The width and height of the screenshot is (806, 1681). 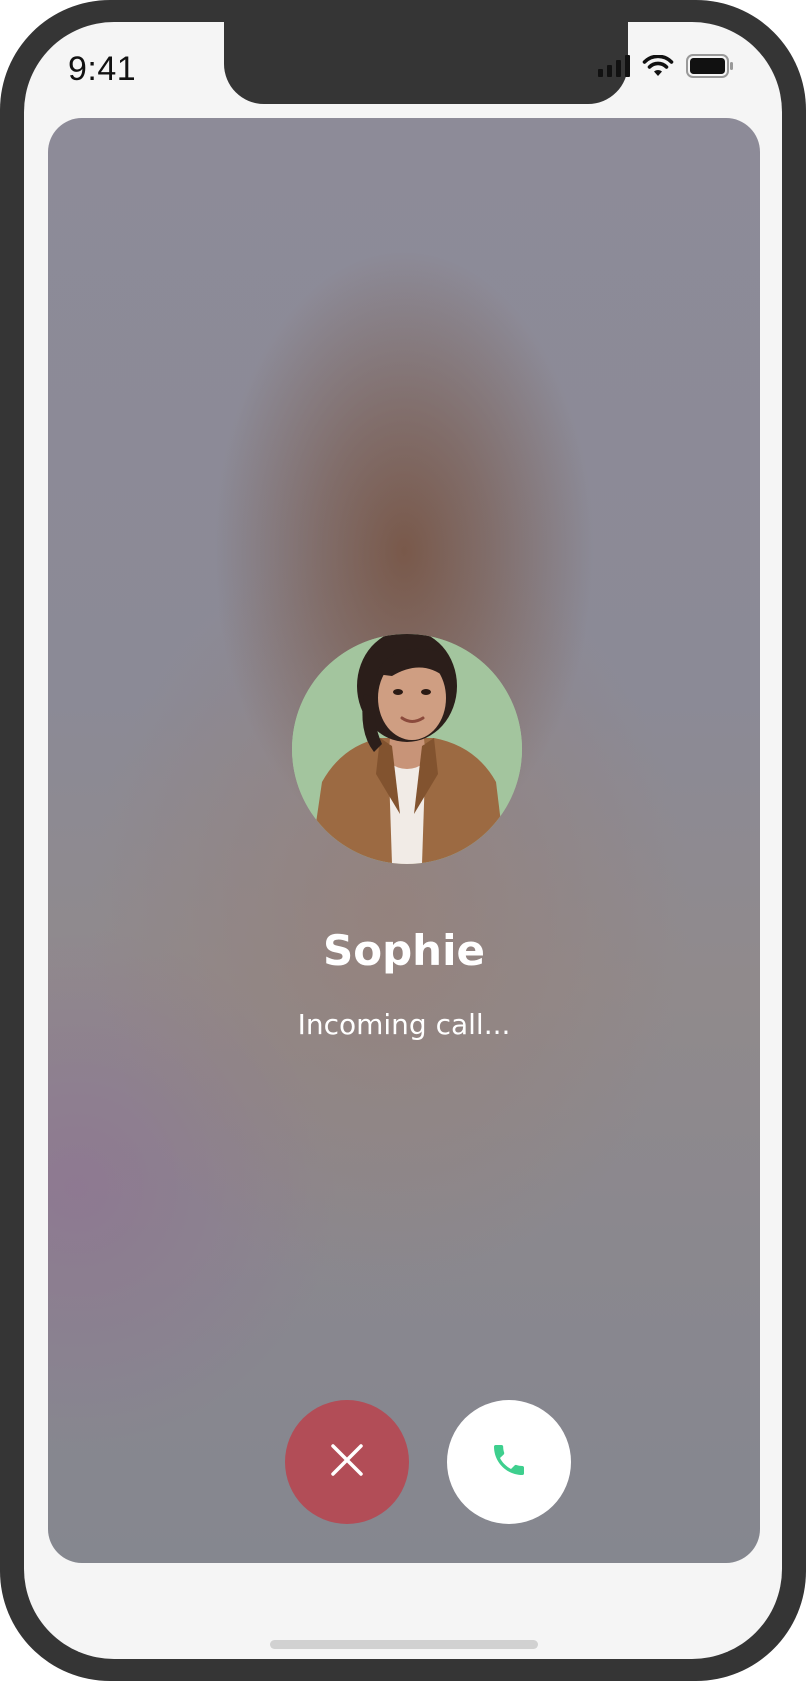 I want to click on cellular-signal-icon, so click(x=614, y=68).